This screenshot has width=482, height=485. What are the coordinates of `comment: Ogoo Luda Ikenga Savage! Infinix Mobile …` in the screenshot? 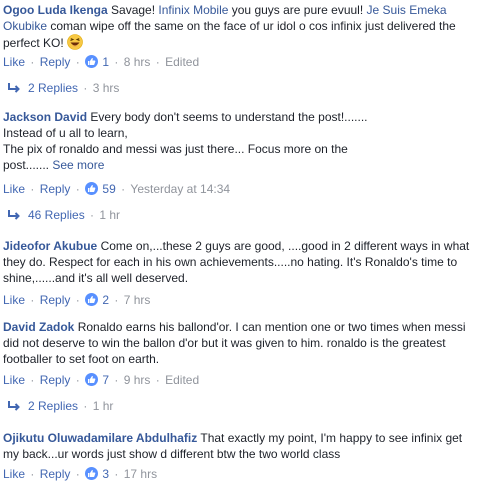 It's located at (240, 26).